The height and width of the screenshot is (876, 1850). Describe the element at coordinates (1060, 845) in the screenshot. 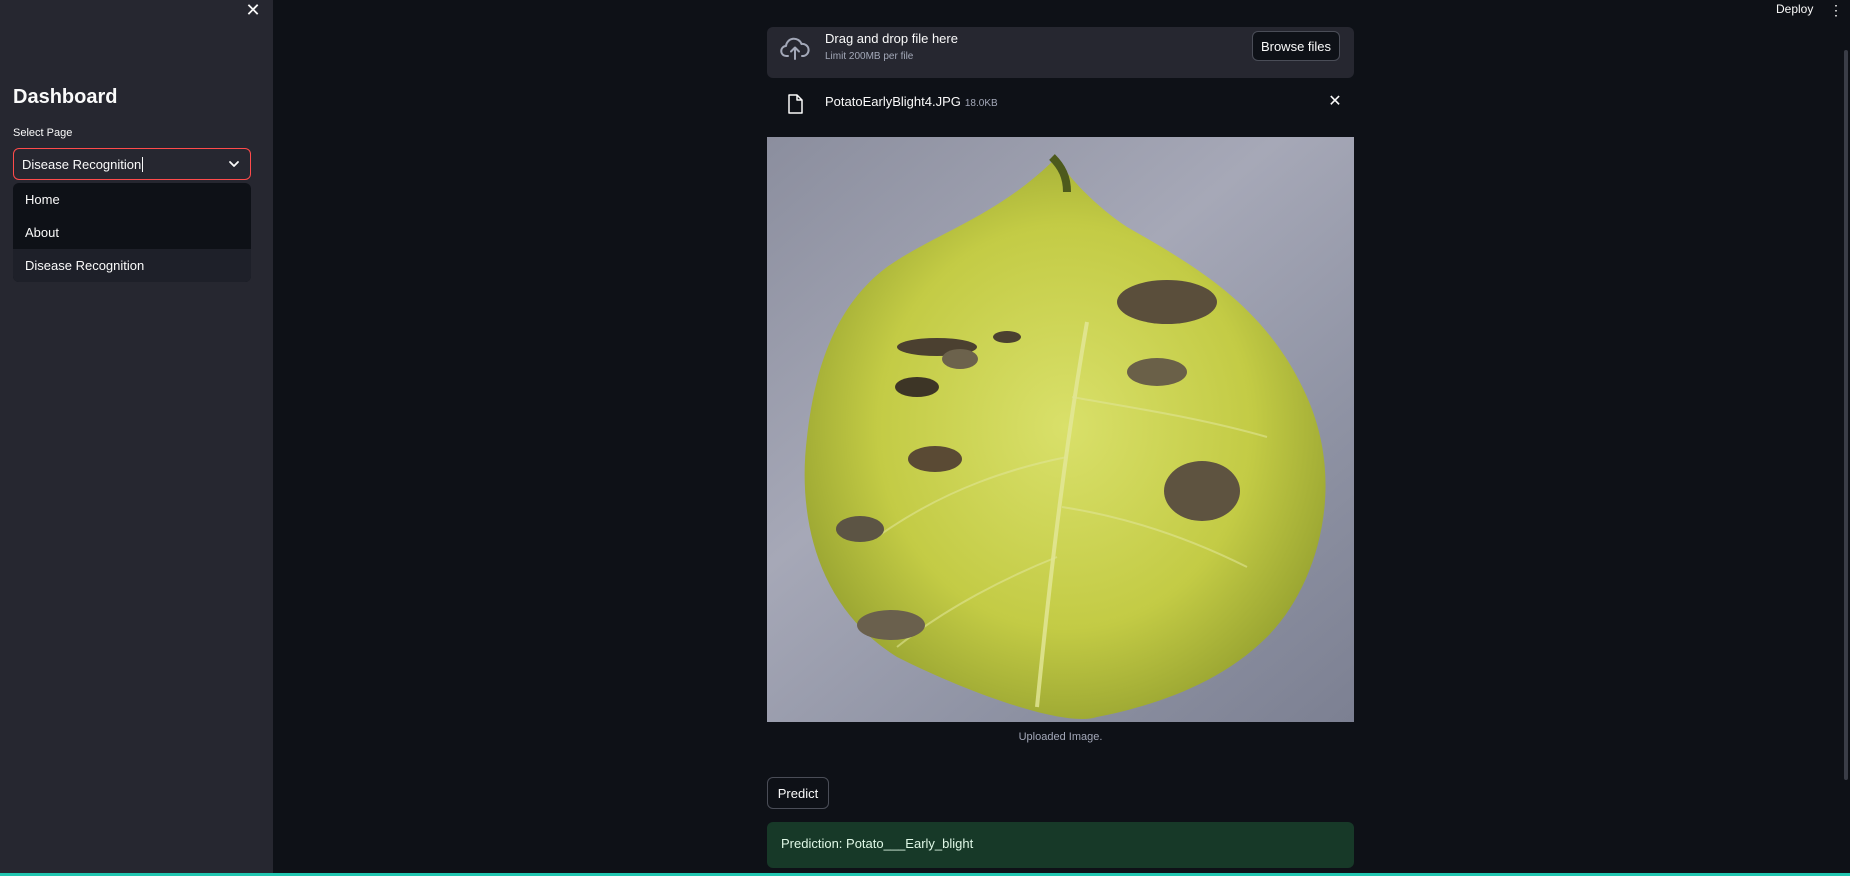

I see `prediction-alert: Prediction: Potato___Early_blight` at that location.